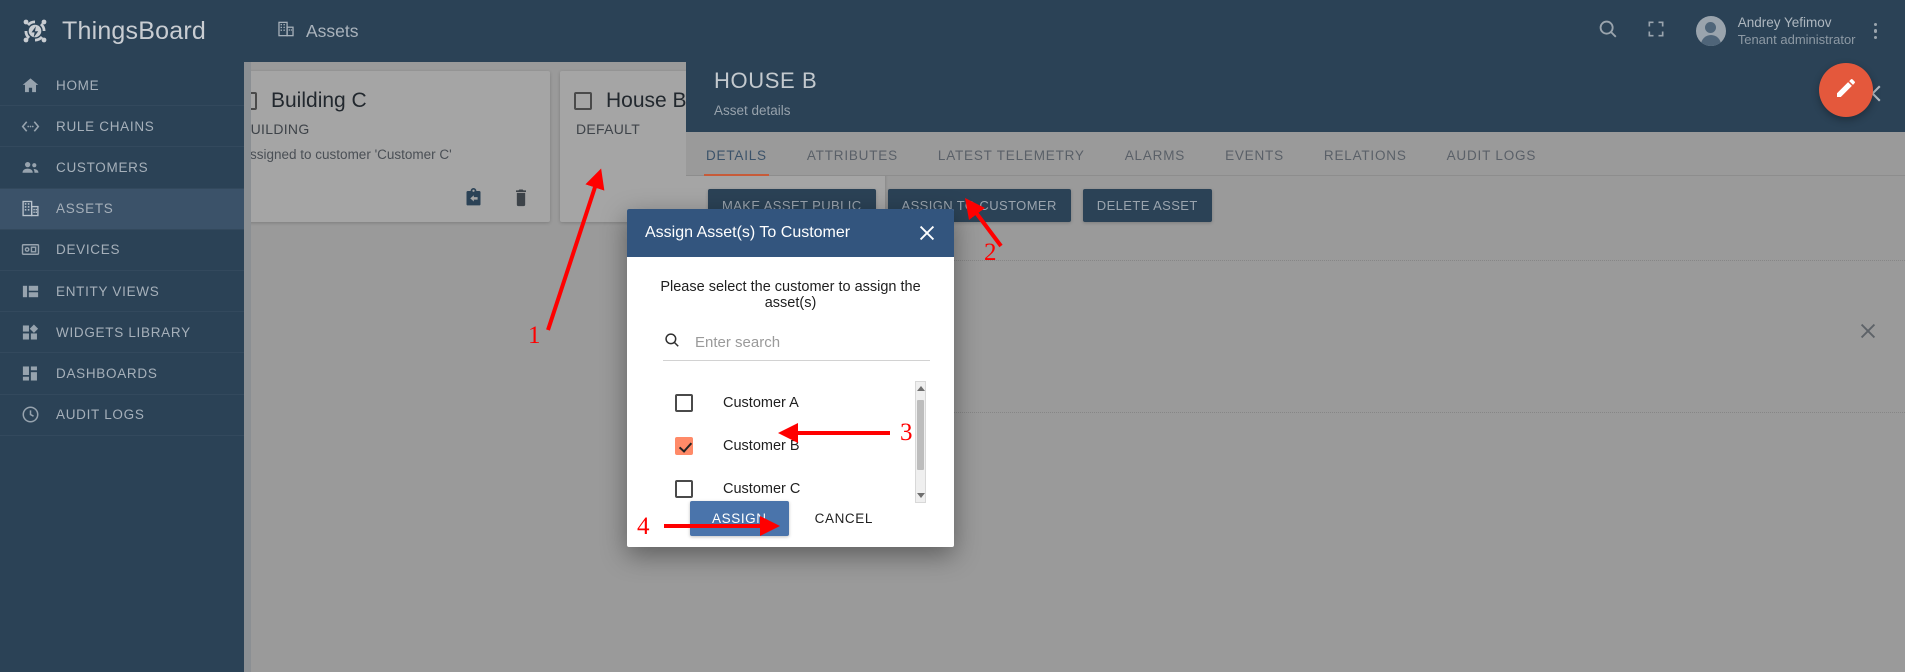  I want to click on scrollbar-thumb, so click(920, 435).